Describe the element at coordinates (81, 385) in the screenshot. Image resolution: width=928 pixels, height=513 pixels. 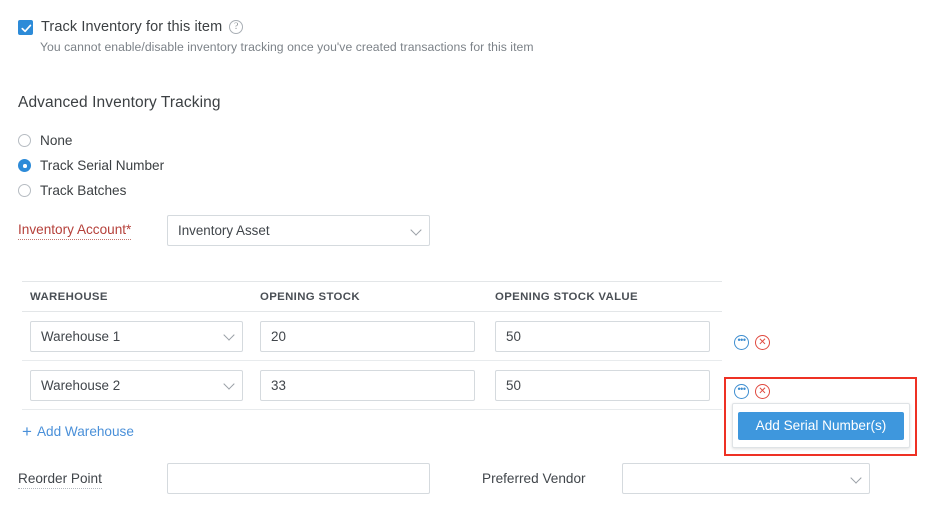
I see `warehouse-value-row2: Warehouse 2` at that location.